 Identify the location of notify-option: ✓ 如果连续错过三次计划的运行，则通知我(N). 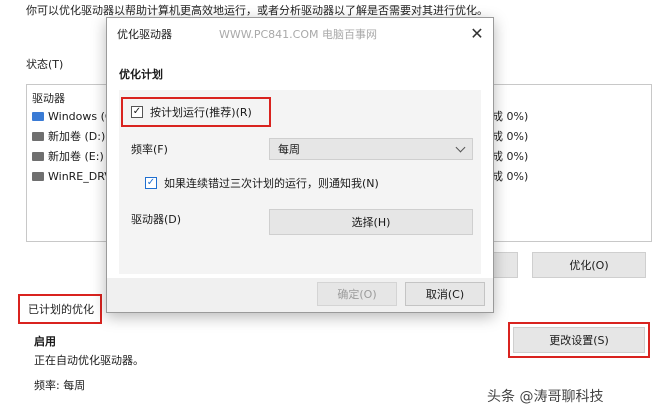
(262, 183).